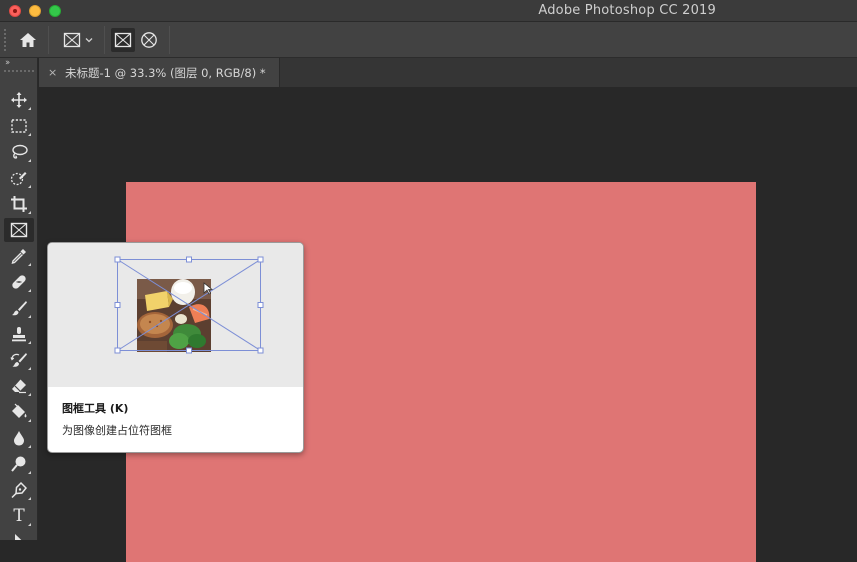 The width and height of the screenshot is (857, 562). I want to click on frame-tool, so click(19, 230).